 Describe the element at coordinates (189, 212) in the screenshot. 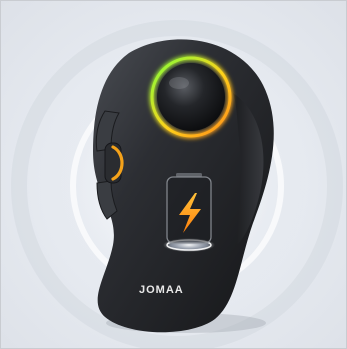

I see `battery-charging-icon` at that location.